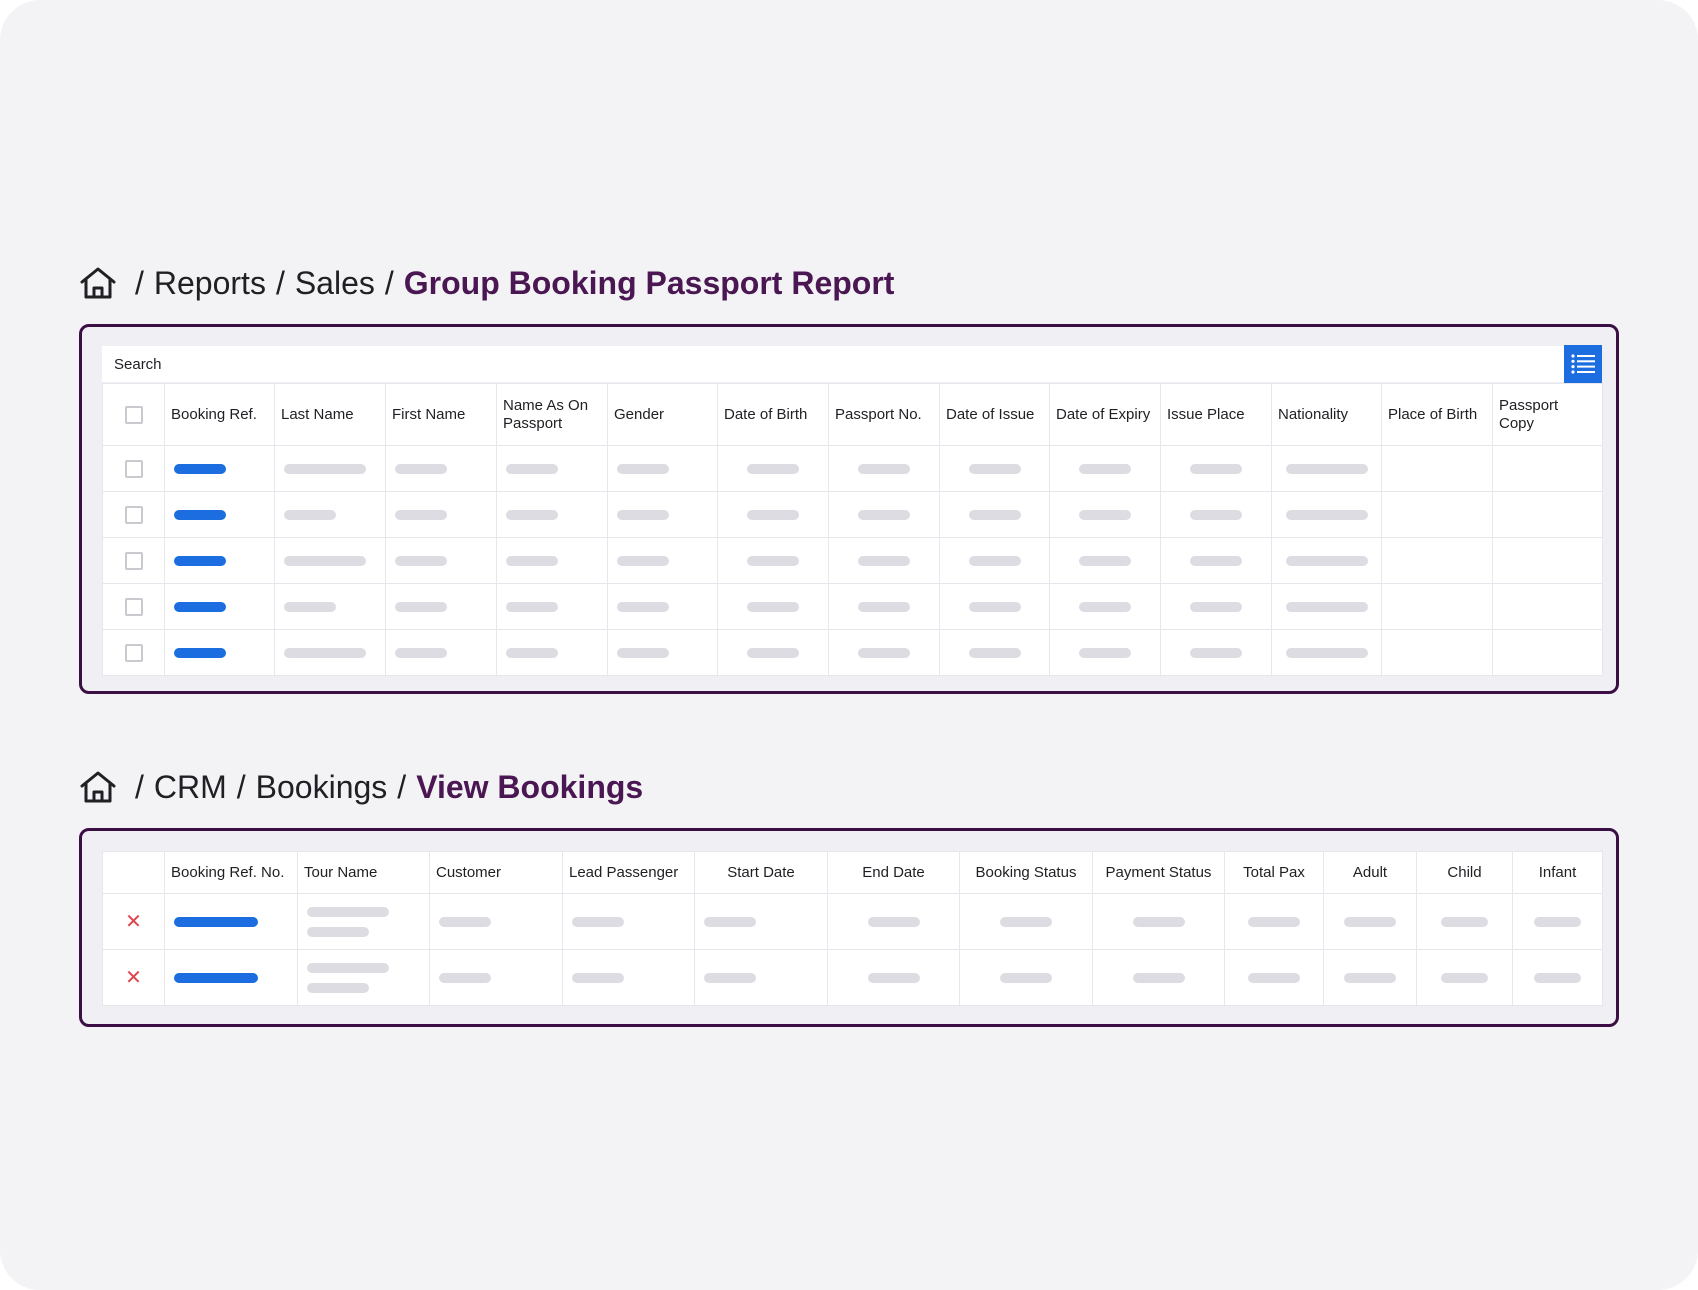 The height and width of the screenshot is (1290, 1698). What do you see at coordinates (1437, 414) in the screenshot?
I see `column-header: Place of Birth` at bounding box center [1437, 414].